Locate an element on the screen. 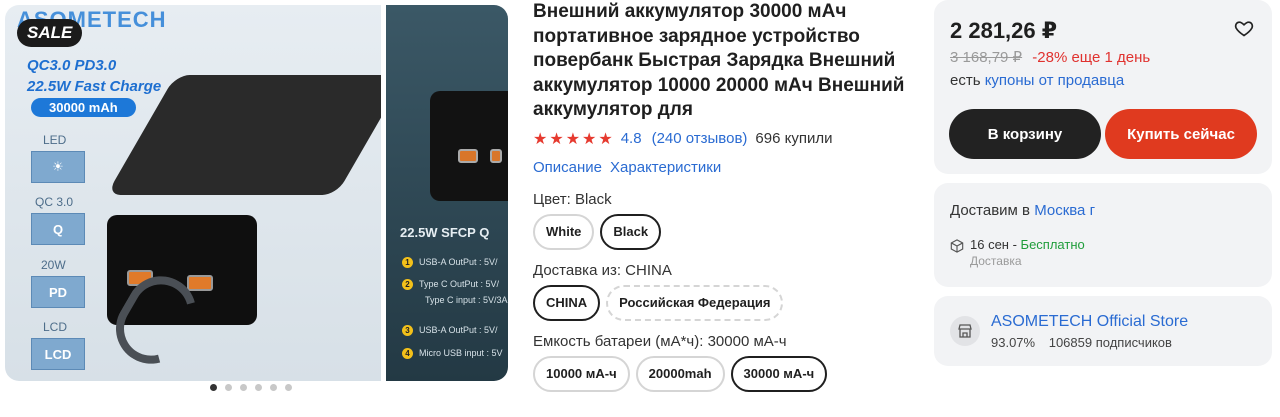 This screenshot has height=417, width=1280. delivery-free: Бесплатно is located at coordinates (1052, 244).